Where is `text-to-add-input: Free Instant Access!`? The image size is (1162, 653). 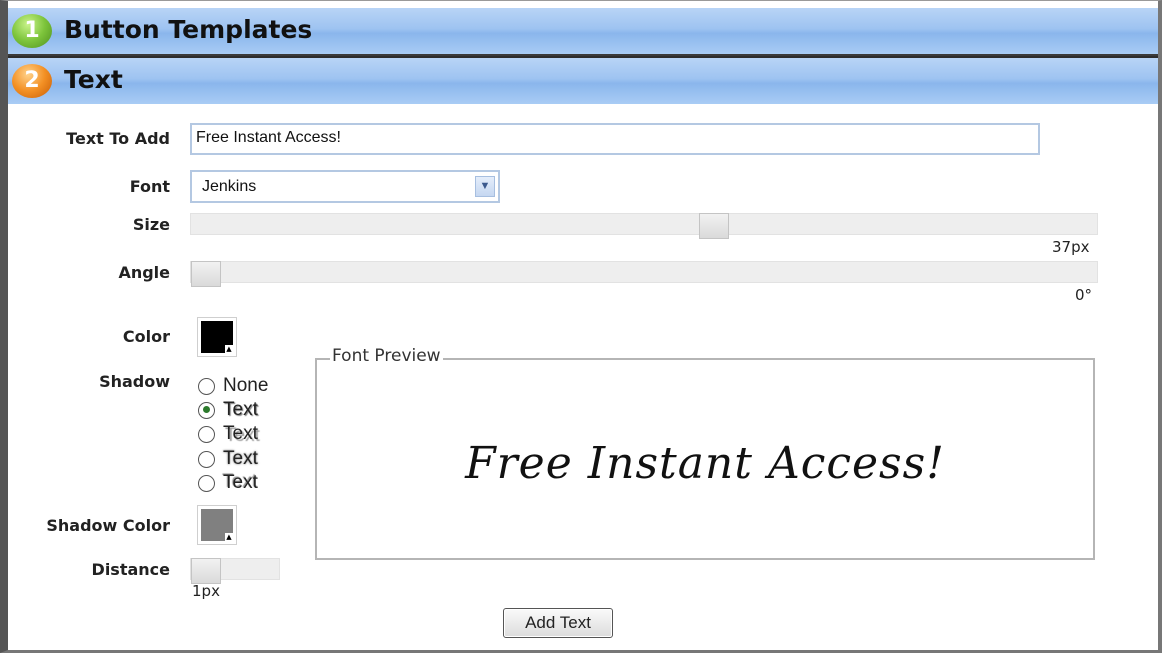 text-to-add-input: Free Instant Access! is located at coordinates (615, 139).